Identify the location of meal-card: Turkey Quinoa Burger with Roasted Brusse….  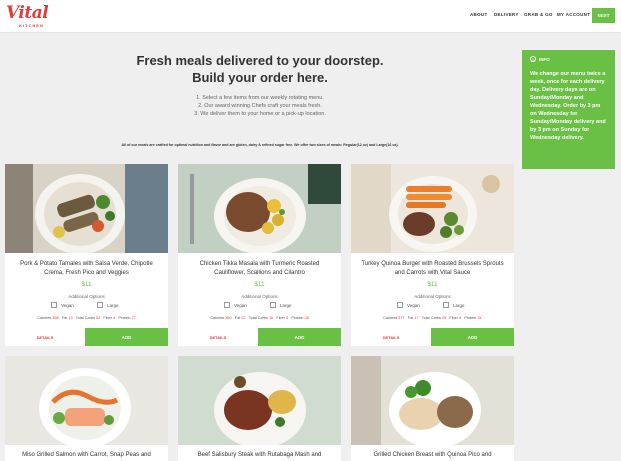
(432, 255).